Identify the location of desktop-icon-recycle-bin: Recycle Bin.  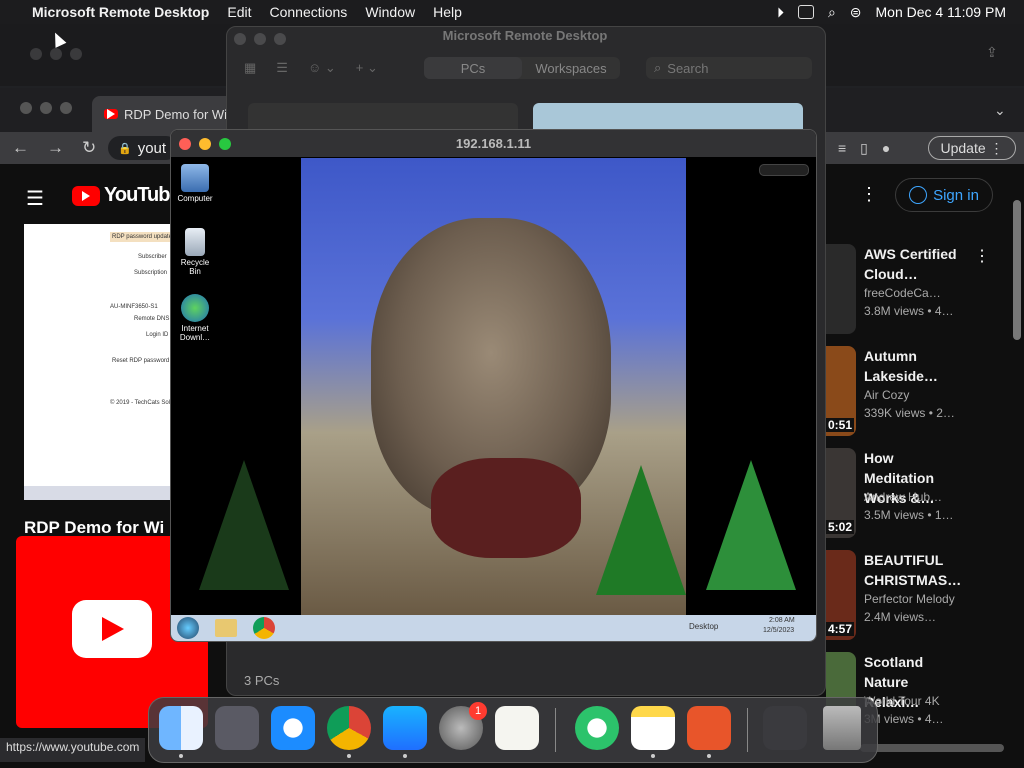
(195, 252).